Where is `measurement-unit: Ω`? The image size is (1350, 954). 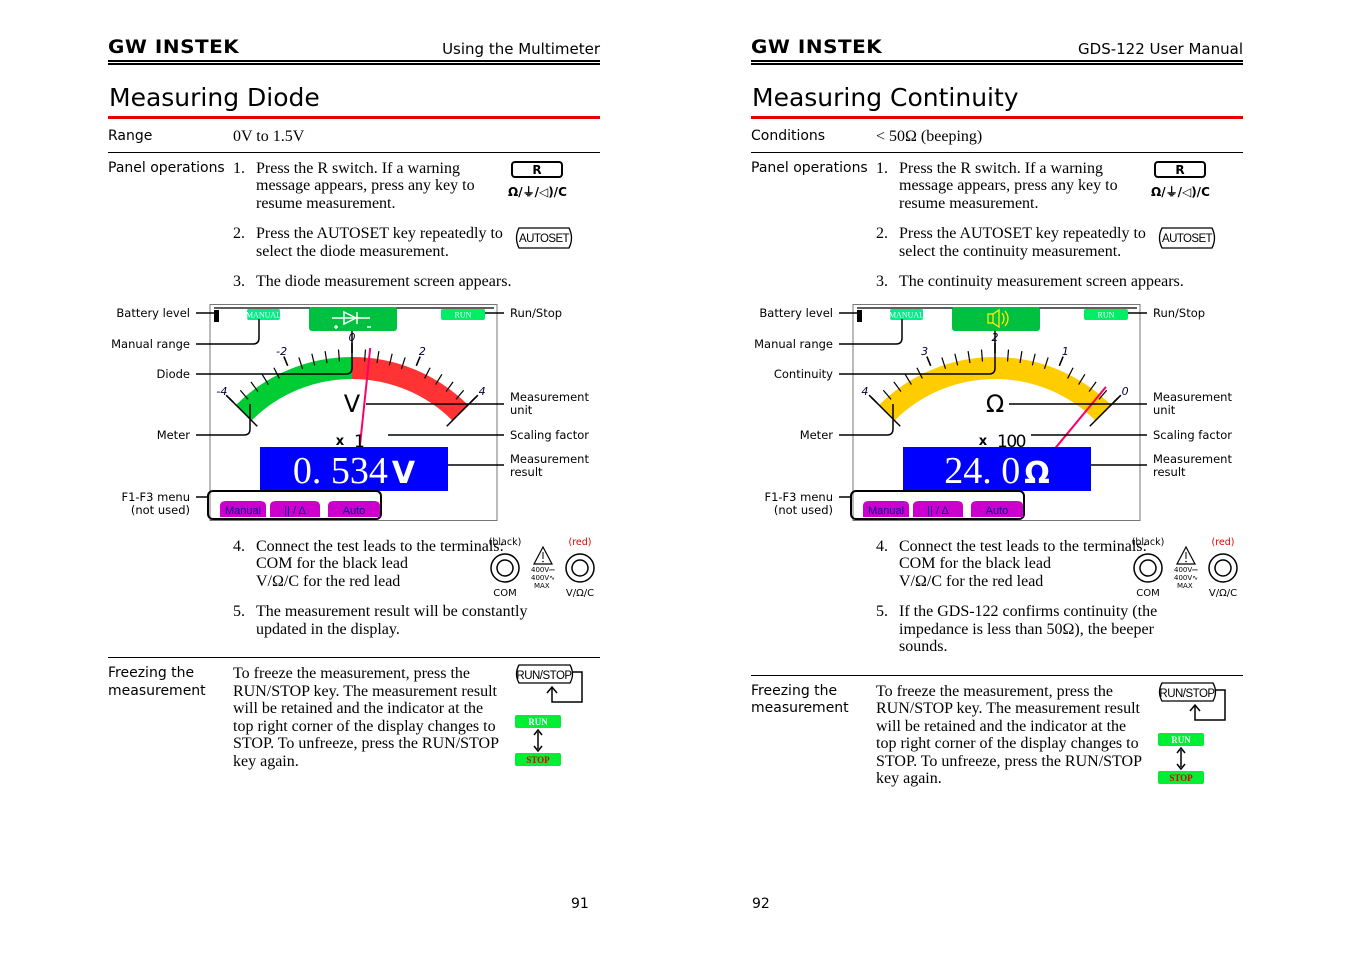
measurement-unit: Ω is located at coordinates (995, 404).